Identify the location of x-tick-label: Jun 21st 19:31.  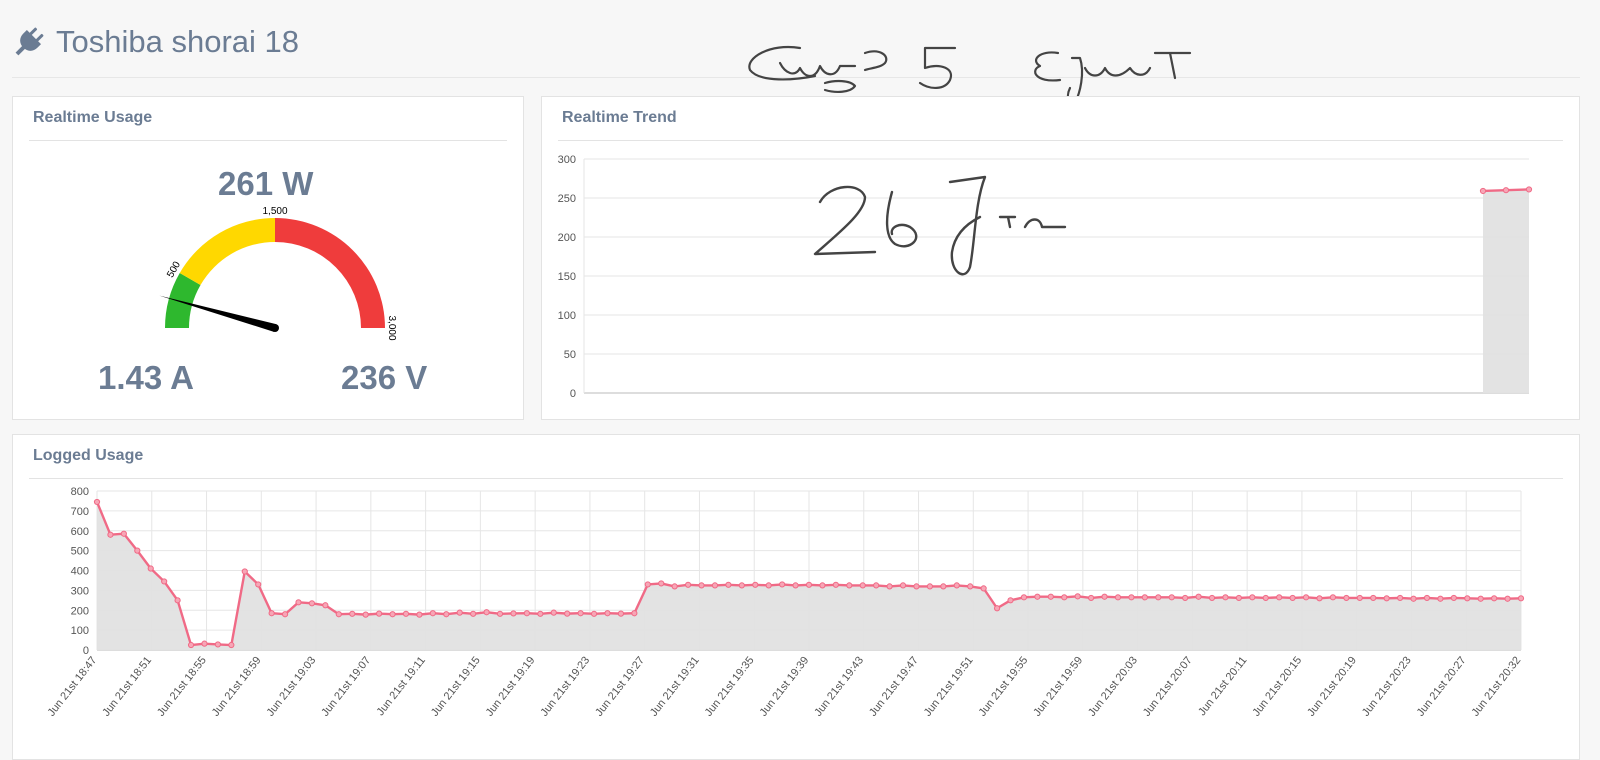
(675, 686).